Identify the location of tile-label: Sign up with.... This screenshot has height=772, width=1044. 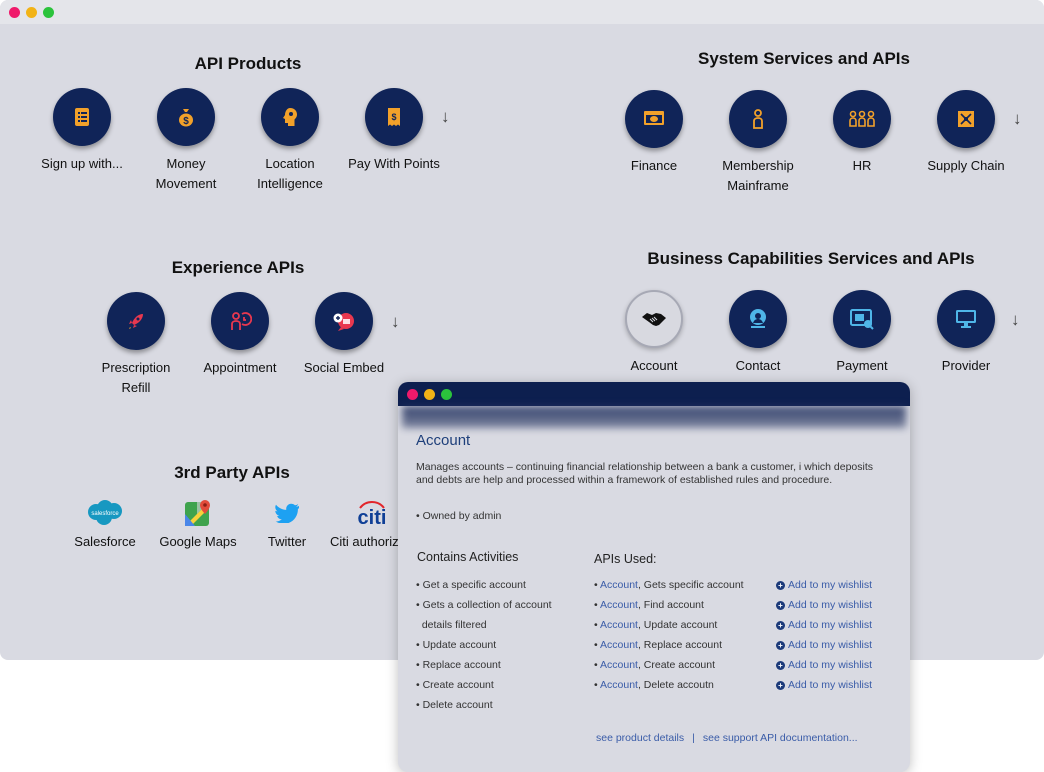
(82, 163).